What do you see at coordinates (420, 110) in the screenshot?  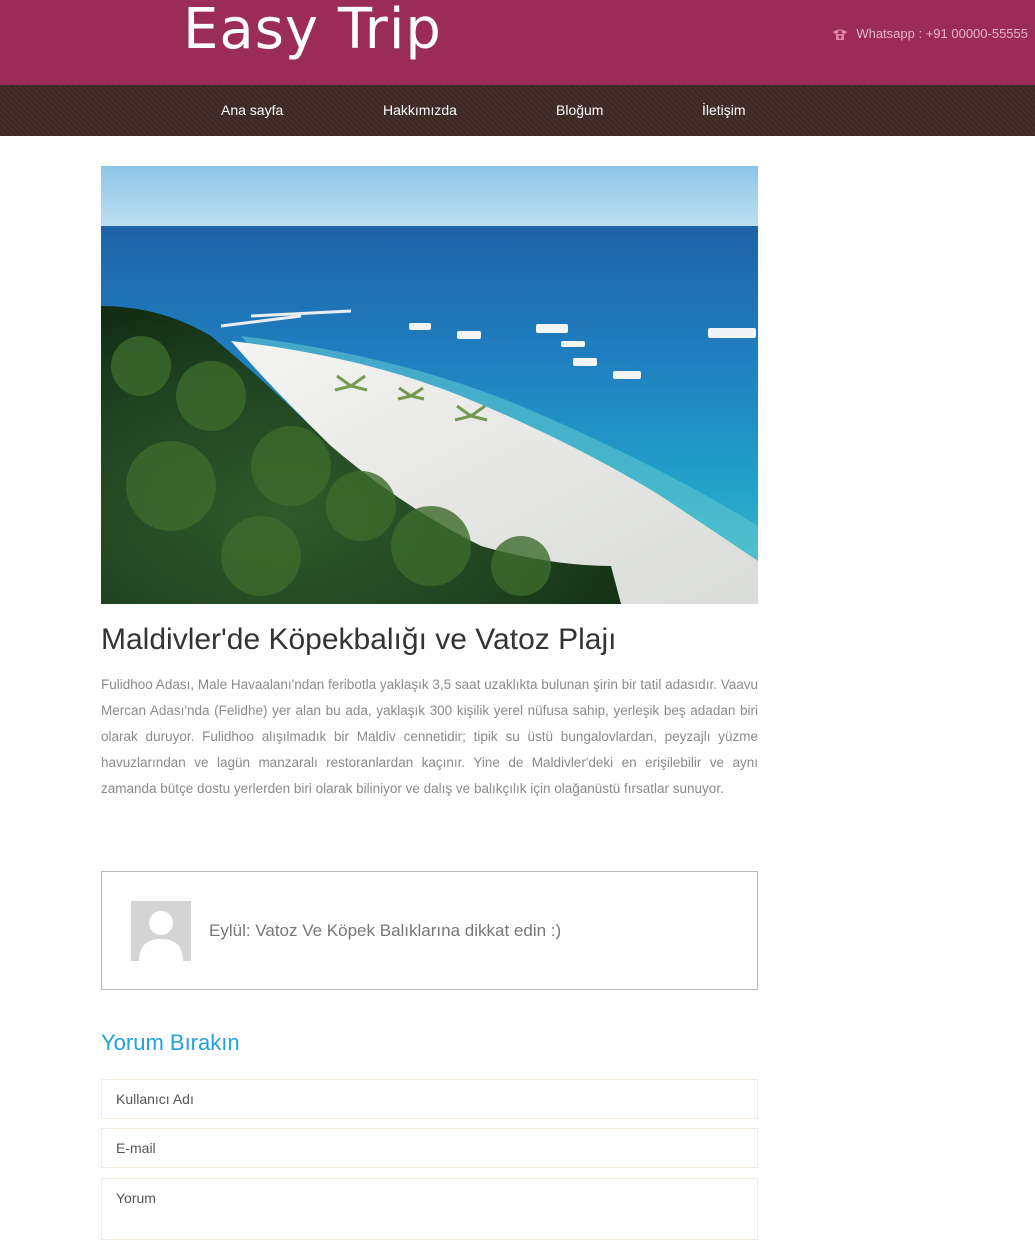 I see `nav-item-about: Hakkımızda` at bounding box center [420, 110].